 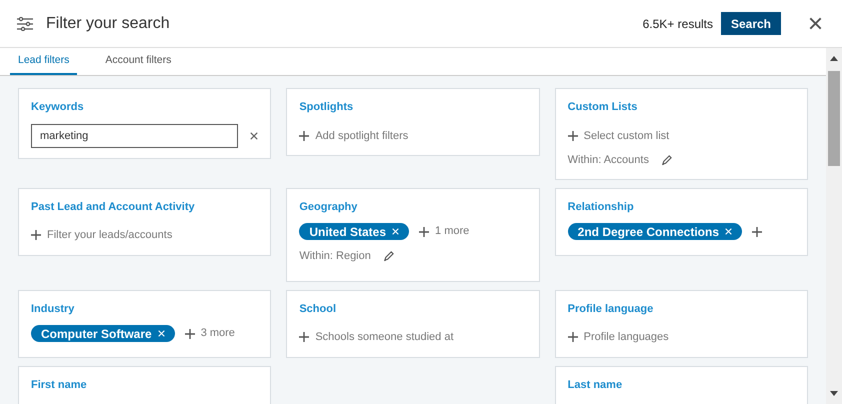 I want to click on scrollbar-thumb, so click(x=834, y=118).